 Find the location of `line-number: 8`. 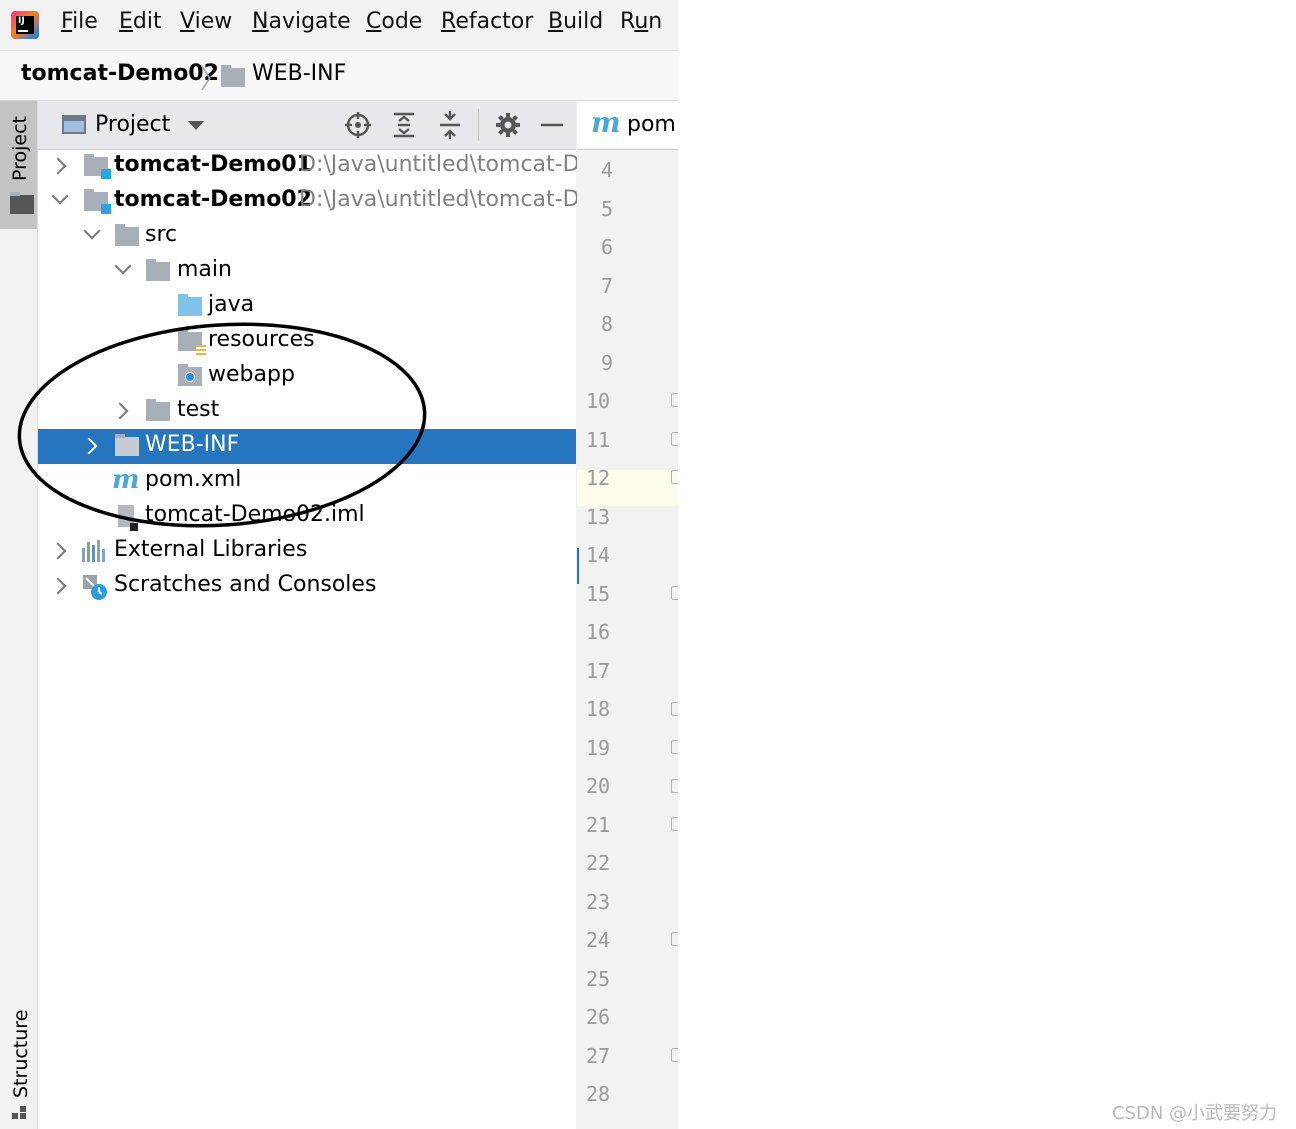

line-number: 8 is located at coordinates (607, 324).